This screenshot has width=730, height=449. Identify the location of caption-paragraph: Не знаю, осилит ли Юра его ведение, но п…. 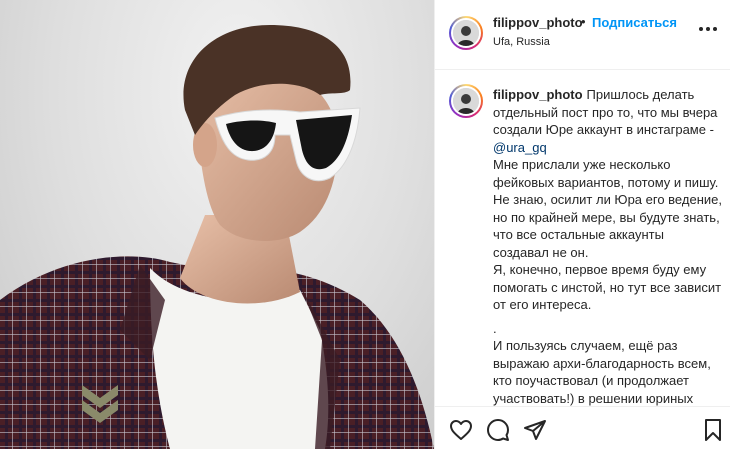
(607, 226).